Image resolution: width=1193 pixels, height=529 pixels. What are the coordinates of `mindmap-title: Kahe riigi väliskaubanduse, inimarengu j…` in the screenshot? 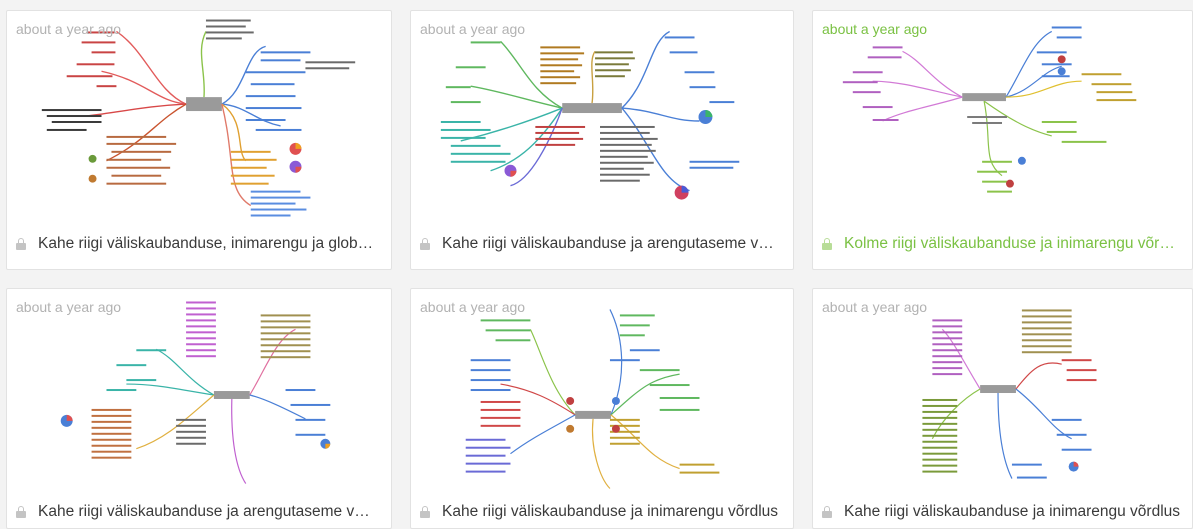 It's located at (205, 244).